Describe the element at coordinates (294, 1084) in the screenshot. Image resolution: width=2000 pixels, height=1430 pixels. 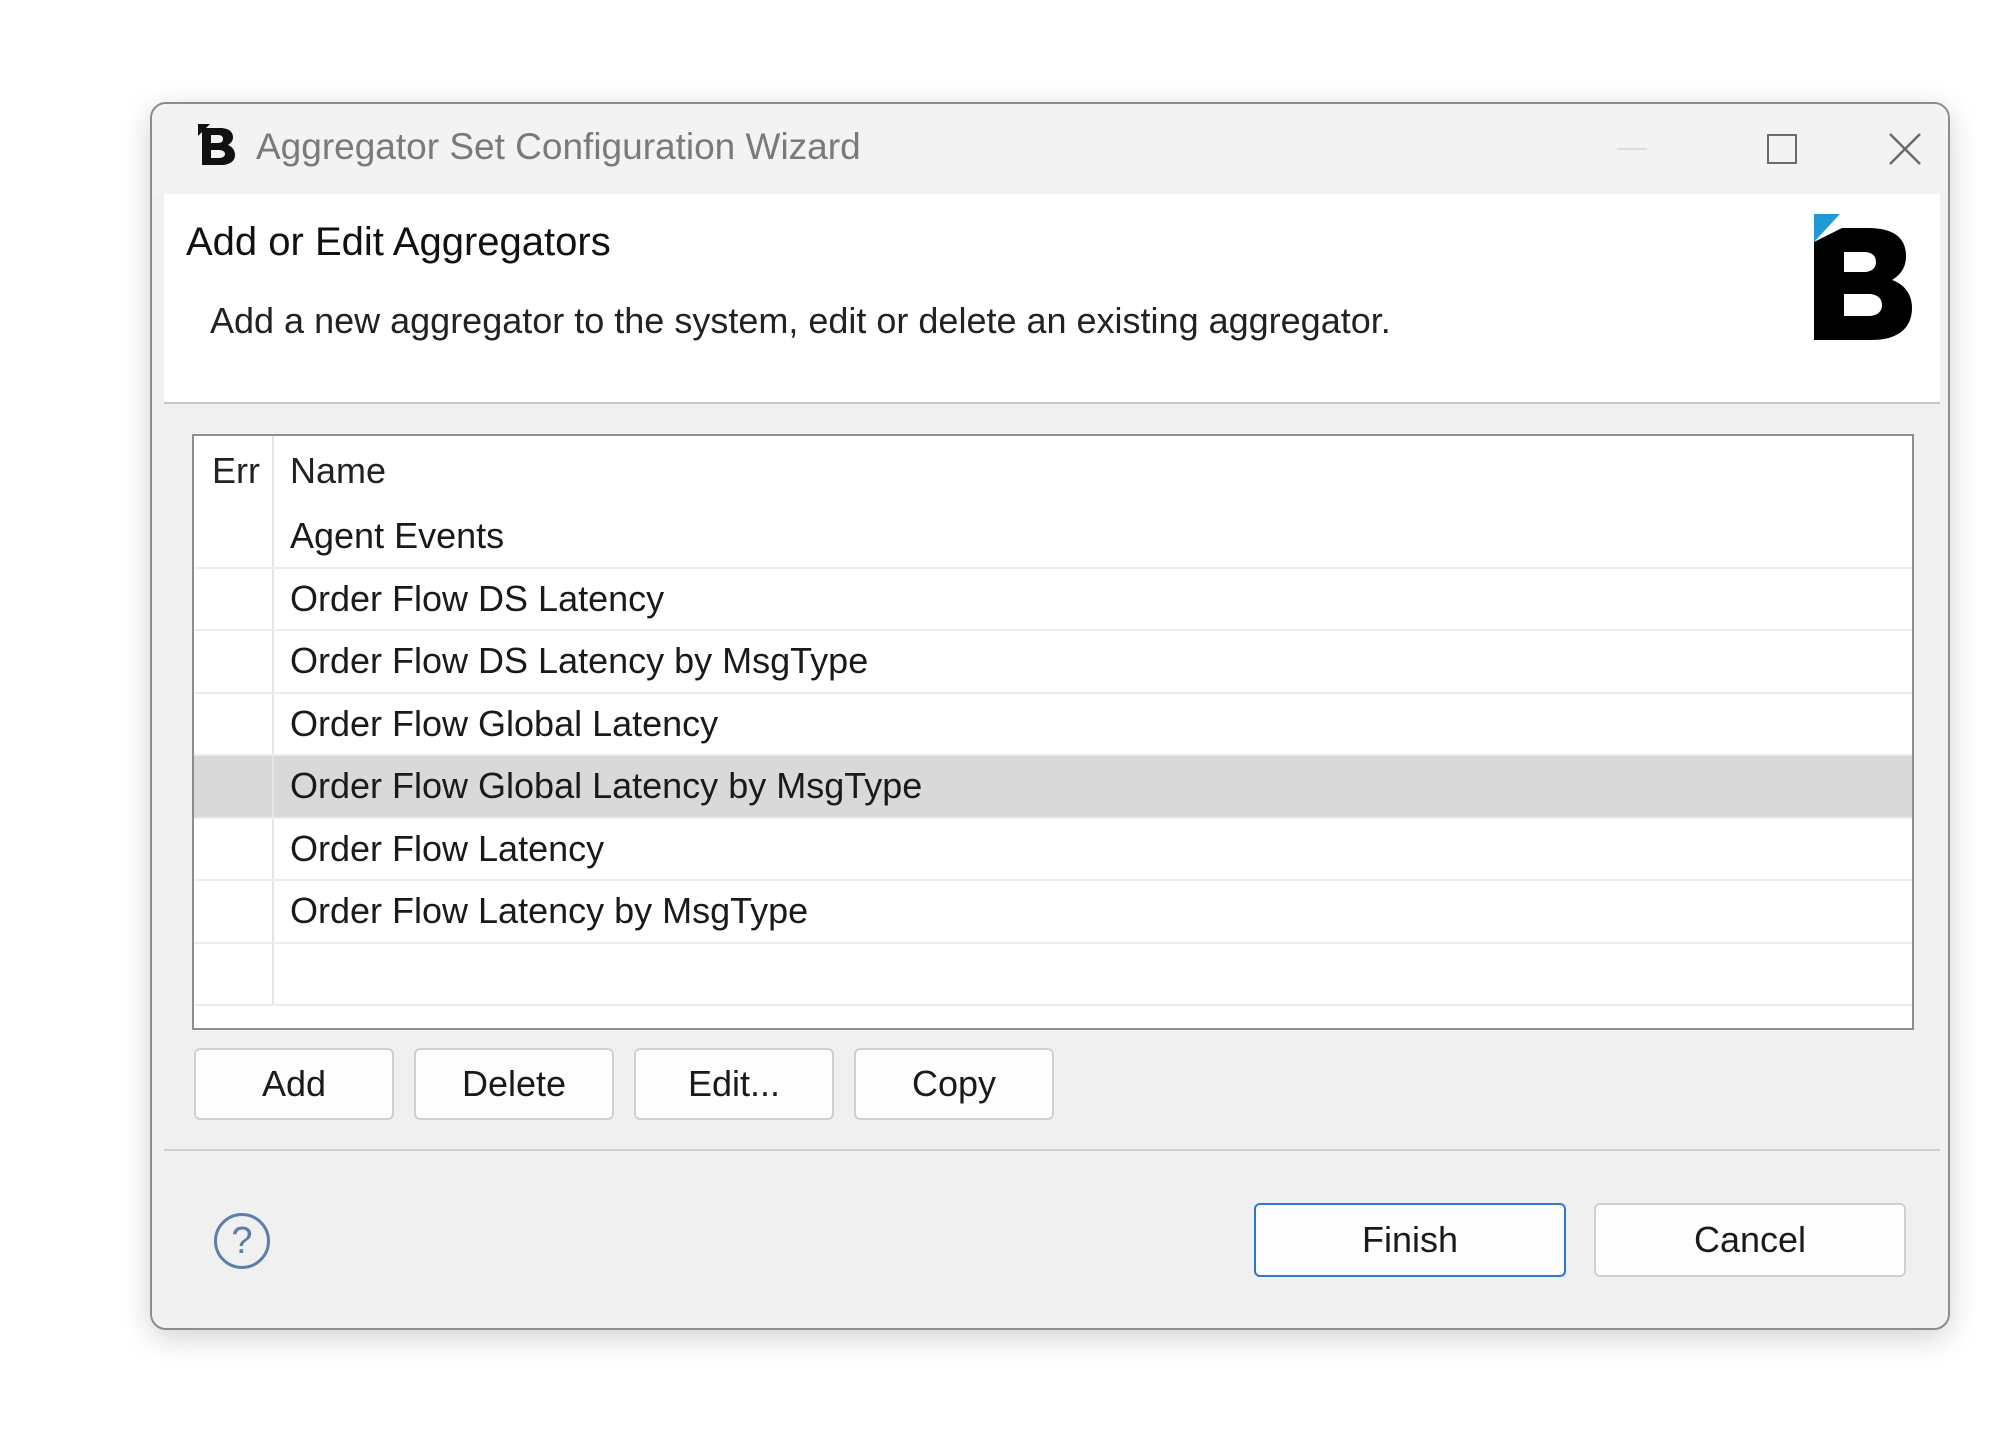
I see `add-button: Add` at that location.